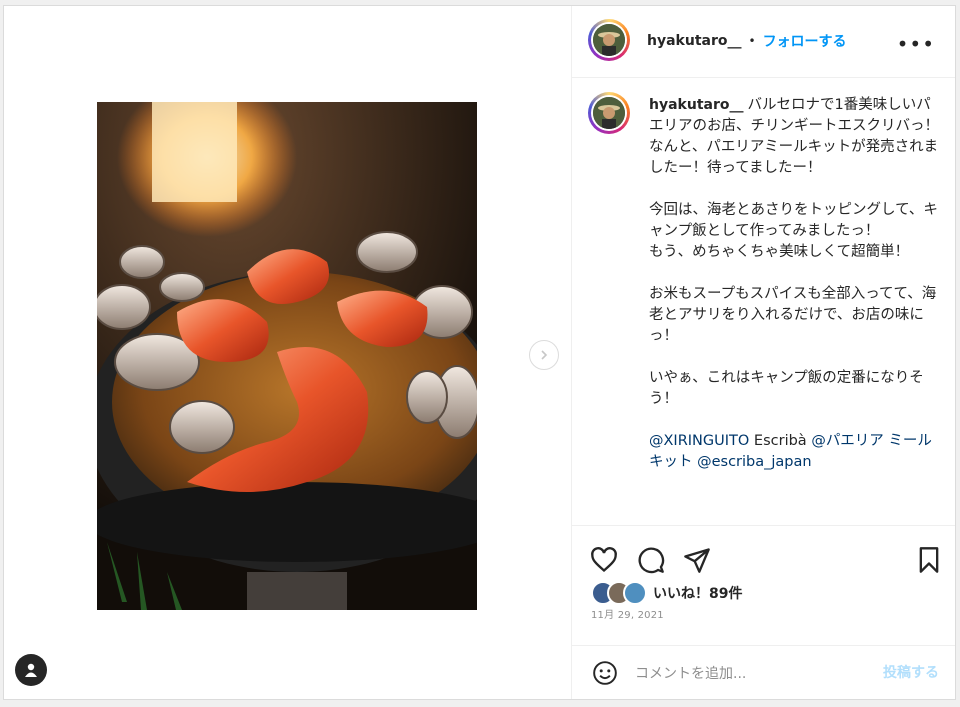 This screenshot has width=960, height=707. Describe the element at coordinates (752, 462) in the screenshot. I see `mention-link: @escriba_japan` at that location.